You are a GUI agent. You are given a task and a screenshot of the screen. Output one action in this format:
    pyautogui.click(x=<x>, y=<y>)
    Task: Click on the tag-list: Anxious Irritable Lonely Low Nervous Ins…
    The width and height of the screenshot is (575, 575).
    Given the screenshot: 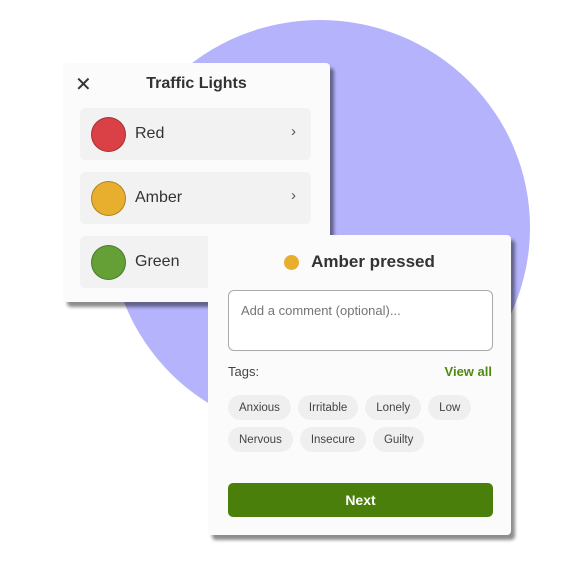 What is the action you would take?
    pyautogui.click(x=363, y=423)
    